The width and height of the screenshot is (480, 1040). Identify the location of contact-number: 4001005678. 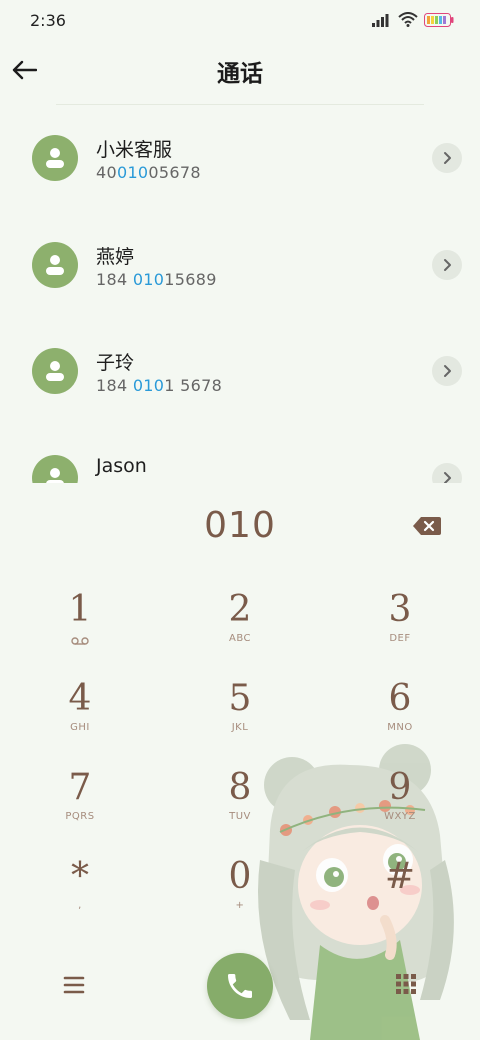
(148, 172).